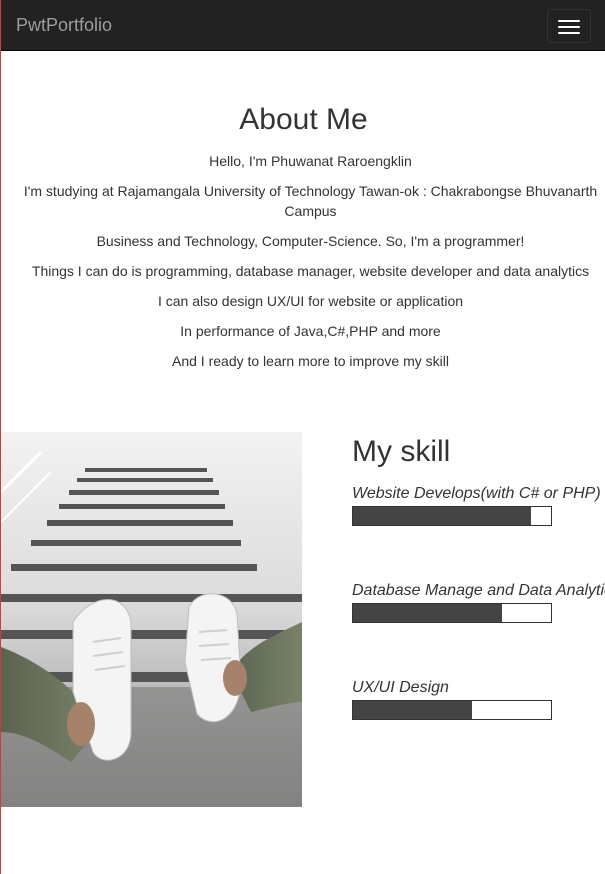 The height and width of the screenshot is (874, 605). Describe the element at coordinates (64, 25) in the screenshot. I see `brand-link: PwtPortfolio` at that location.